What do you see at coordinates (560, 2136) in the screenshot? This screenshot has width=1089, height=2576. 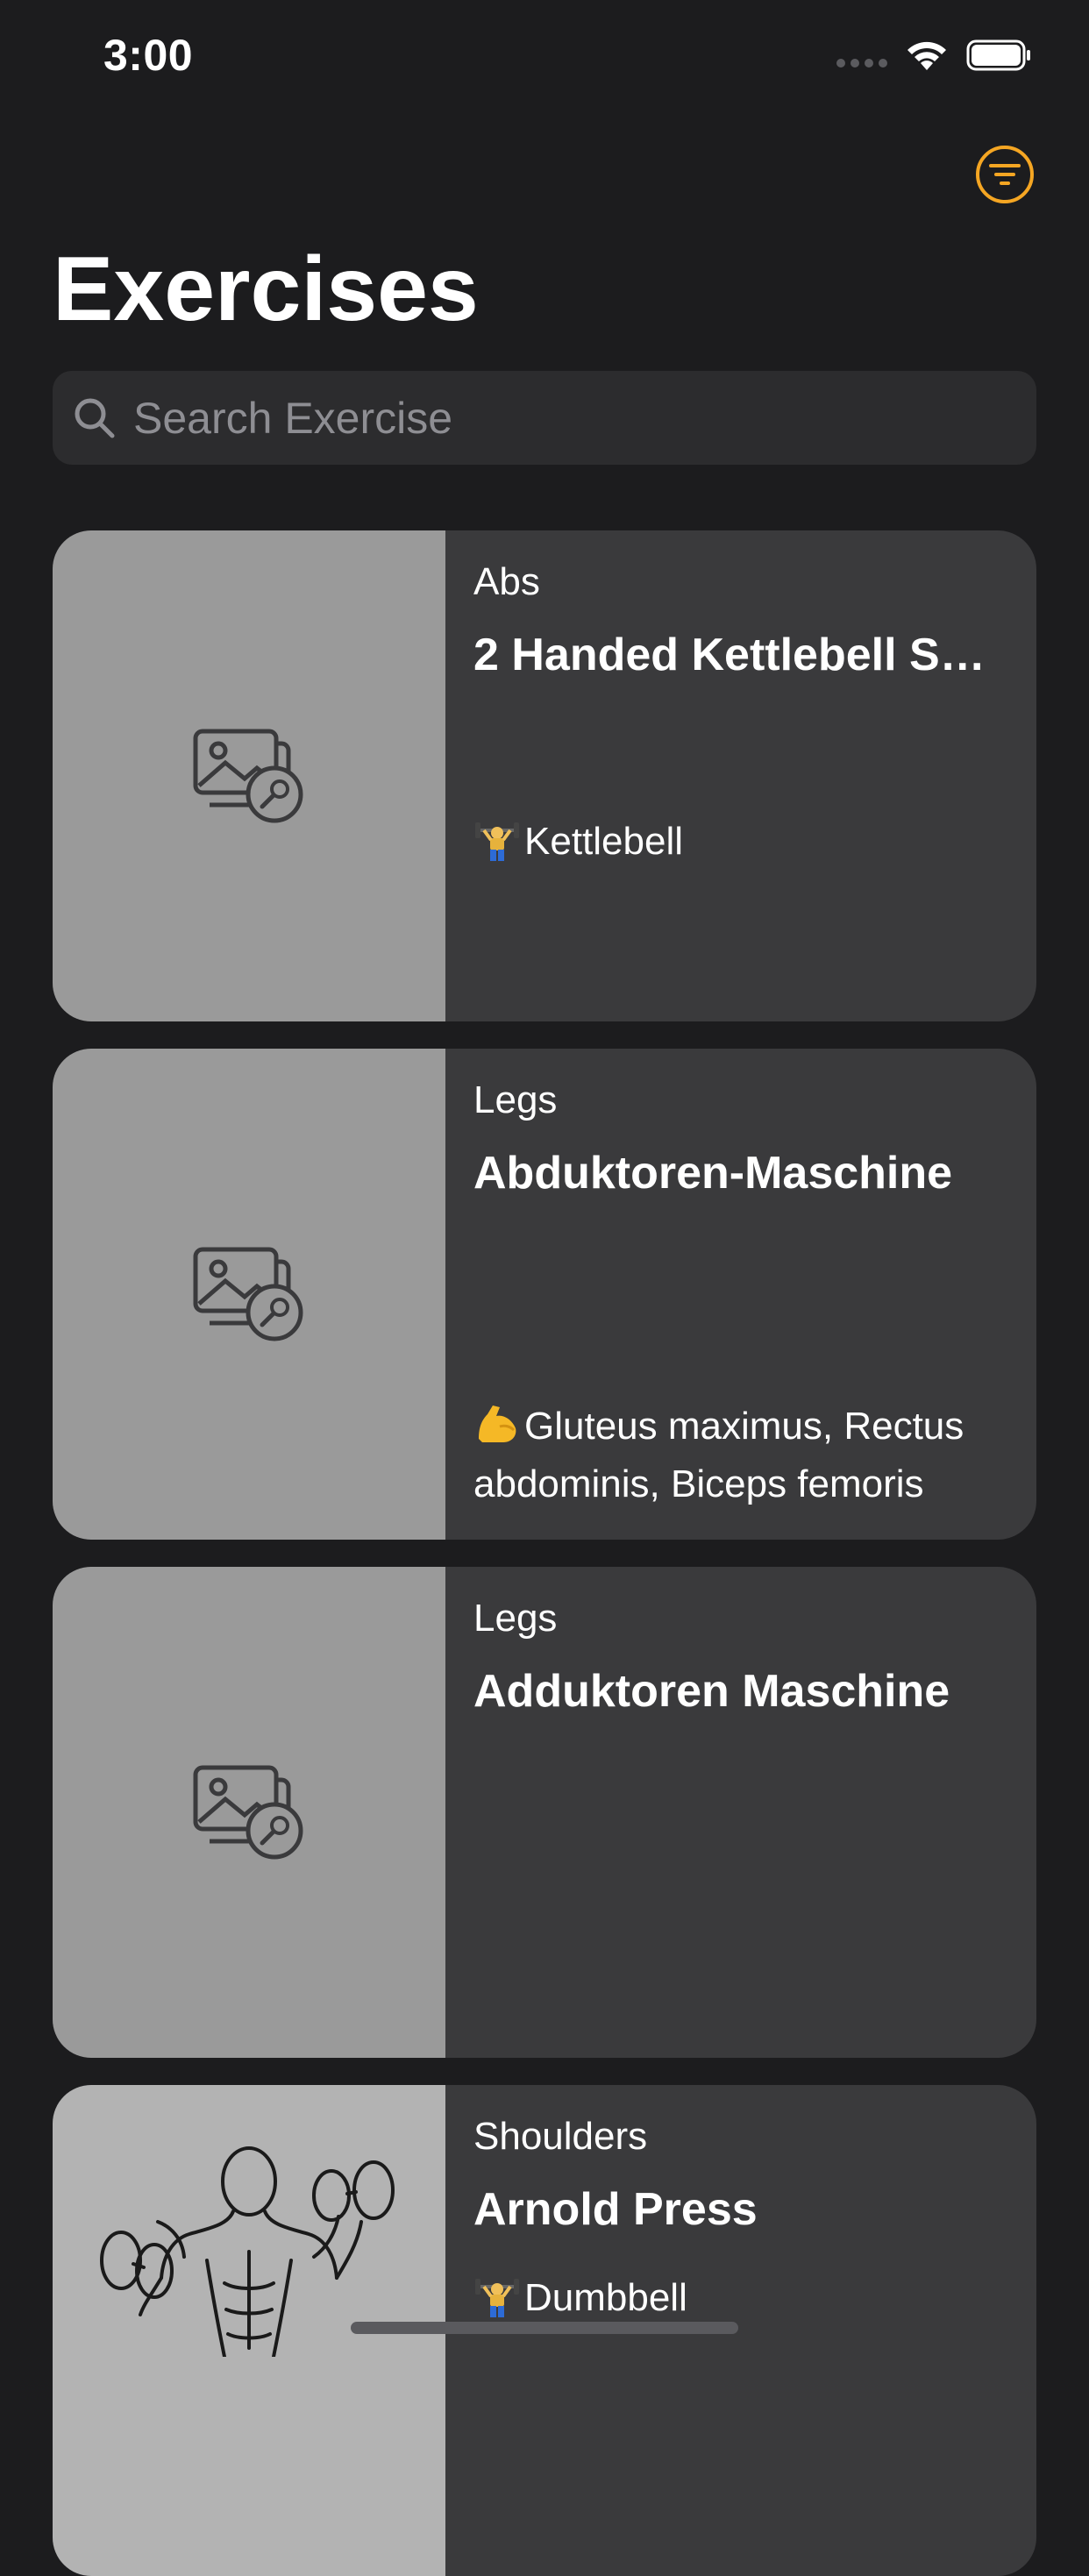 I see `exercise-category: Shoulders` at bounding box center [560, 2136].